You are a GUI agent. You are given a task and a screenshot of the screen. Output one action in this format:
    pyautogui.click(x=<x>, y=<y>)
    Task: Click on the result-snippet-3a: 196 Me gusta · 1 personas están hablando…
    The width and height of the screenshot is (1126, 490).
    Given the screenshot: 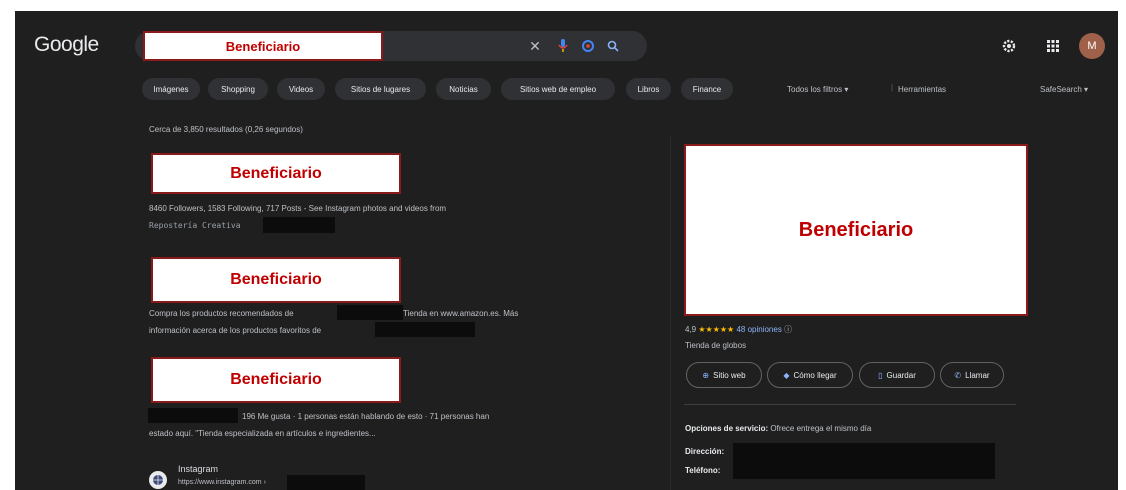 What is the action you would take?
    pyautogui.click(x=366, y=416)
    